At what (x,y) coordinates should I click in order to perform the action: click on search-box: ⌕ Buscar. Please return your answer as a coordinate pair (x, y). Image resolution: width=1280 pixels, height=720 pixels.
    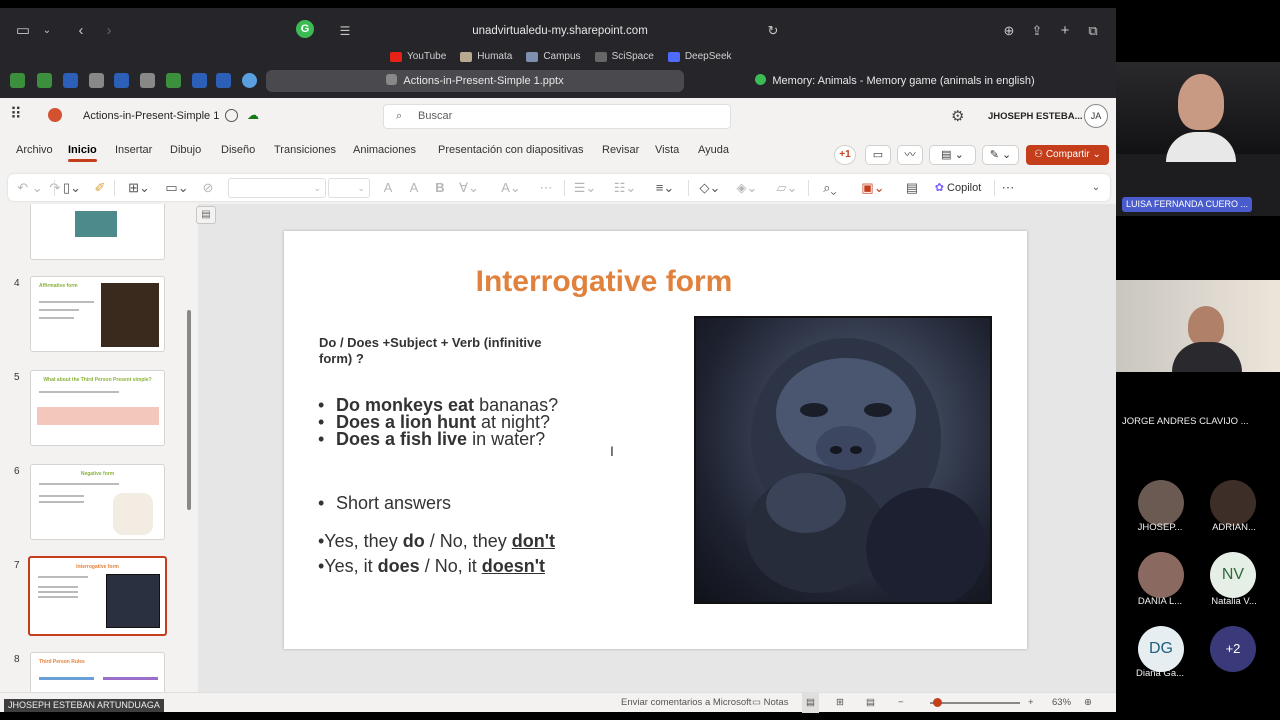
    Looking at the image, I should click on (557, 116).